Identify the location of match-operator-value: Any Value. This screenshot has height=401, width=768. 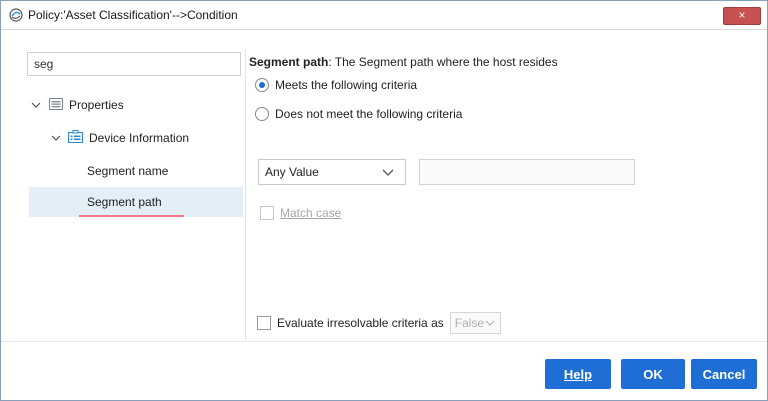
(292, 172).